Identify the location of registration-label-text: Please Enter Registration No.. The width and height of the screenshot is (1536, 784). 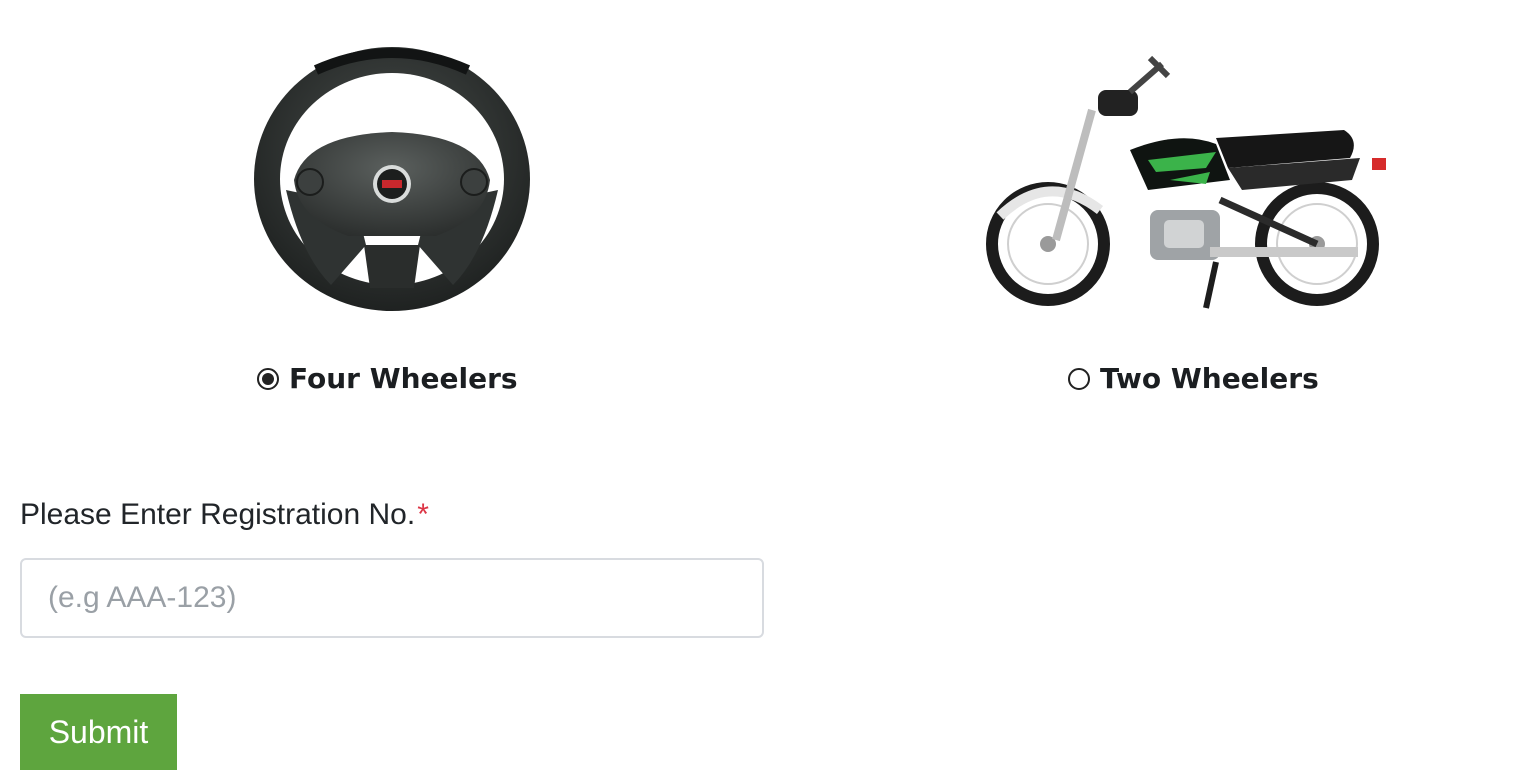
(218, 514).